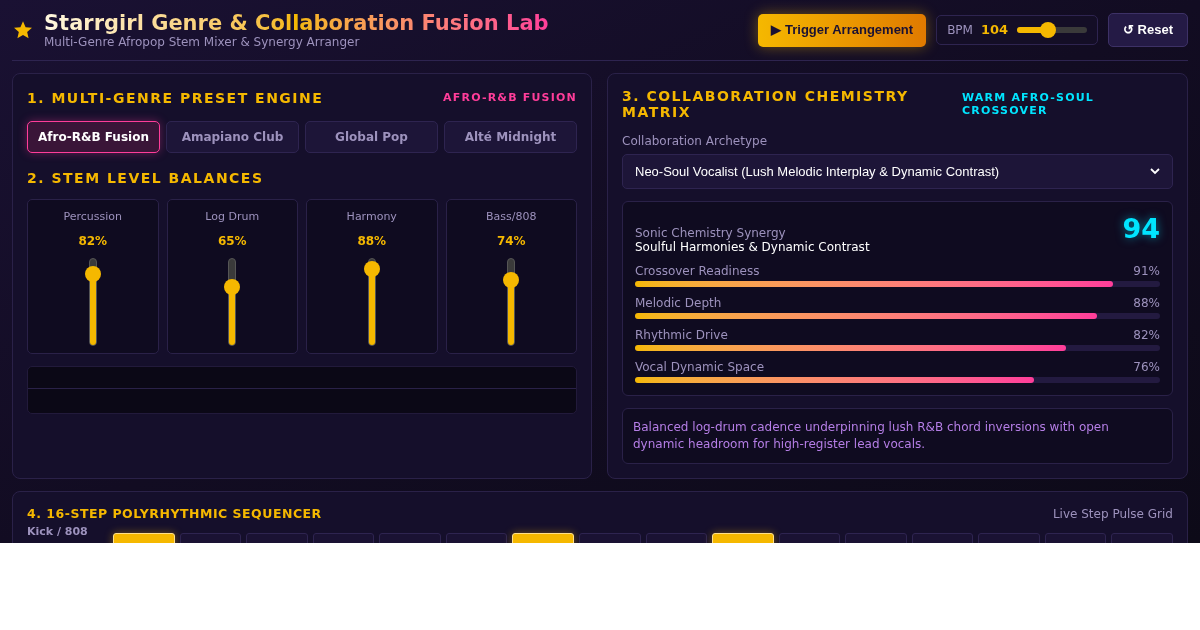 The image size is (1200, 630). What do you see at coordinates (1141, 229) in the screenshot?
I see `synergy-score: 94` at bounding box center [1141, 229].